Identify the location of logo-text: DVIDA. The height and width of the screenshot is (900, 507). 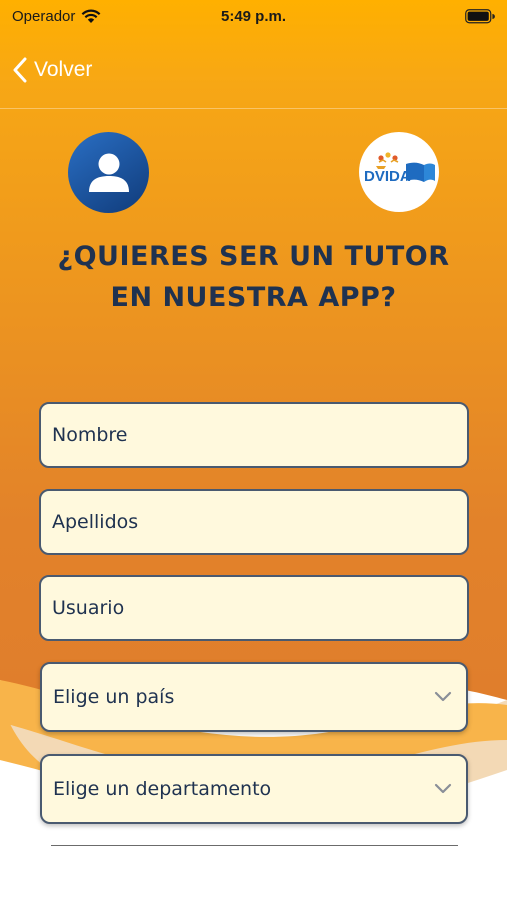
(387, 176).